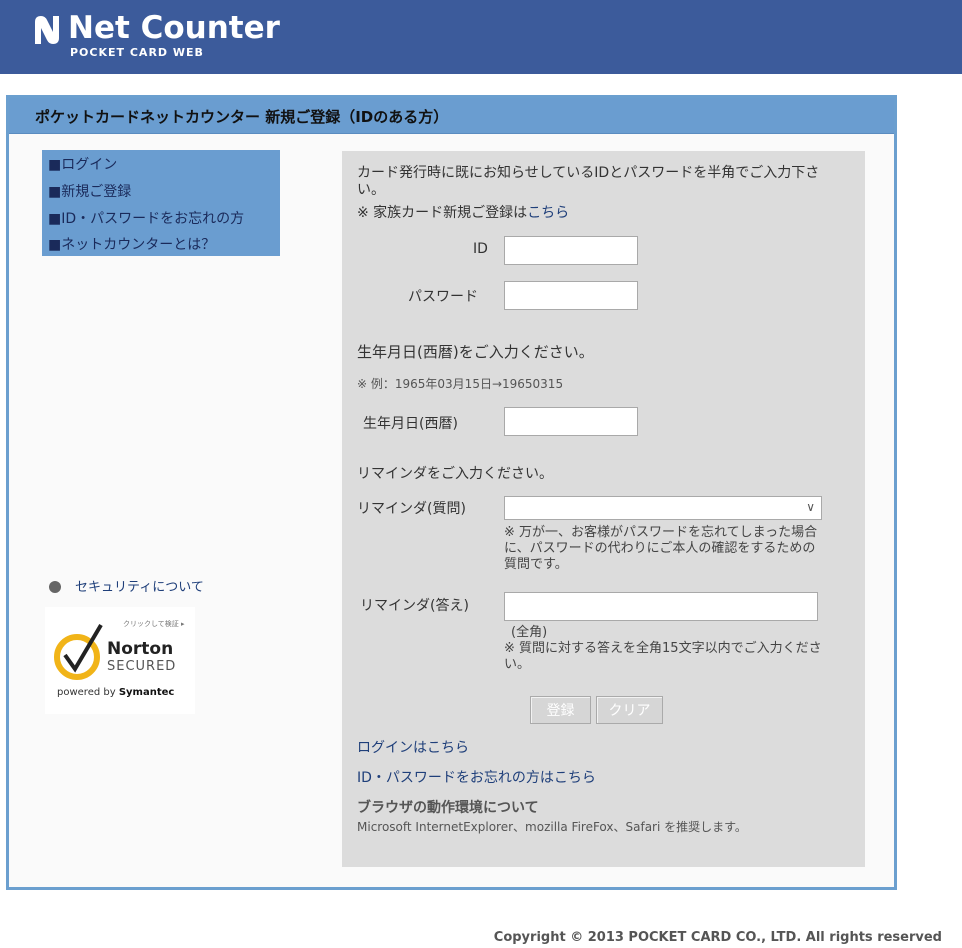 The width and height of the screenshot is (962, 948). I want to click on id-label: ID, so click(480, 249).